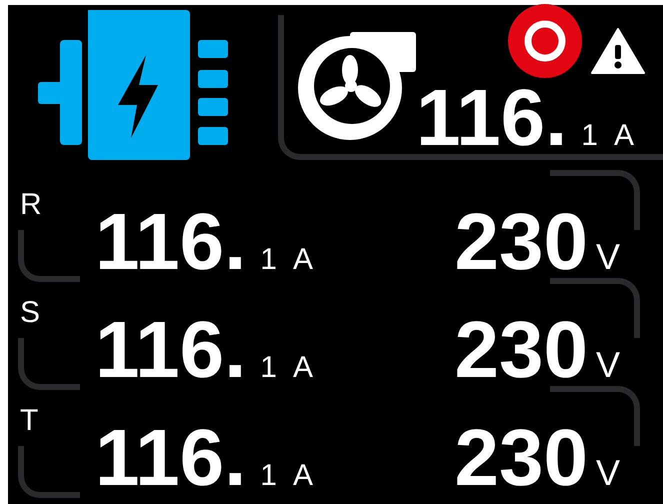 The height and width of the screenshot is (504, 663). What do you see at coordinates (30, 421) in the screenshot?
I see `phase-label: T` at bounding box center [30, 421].